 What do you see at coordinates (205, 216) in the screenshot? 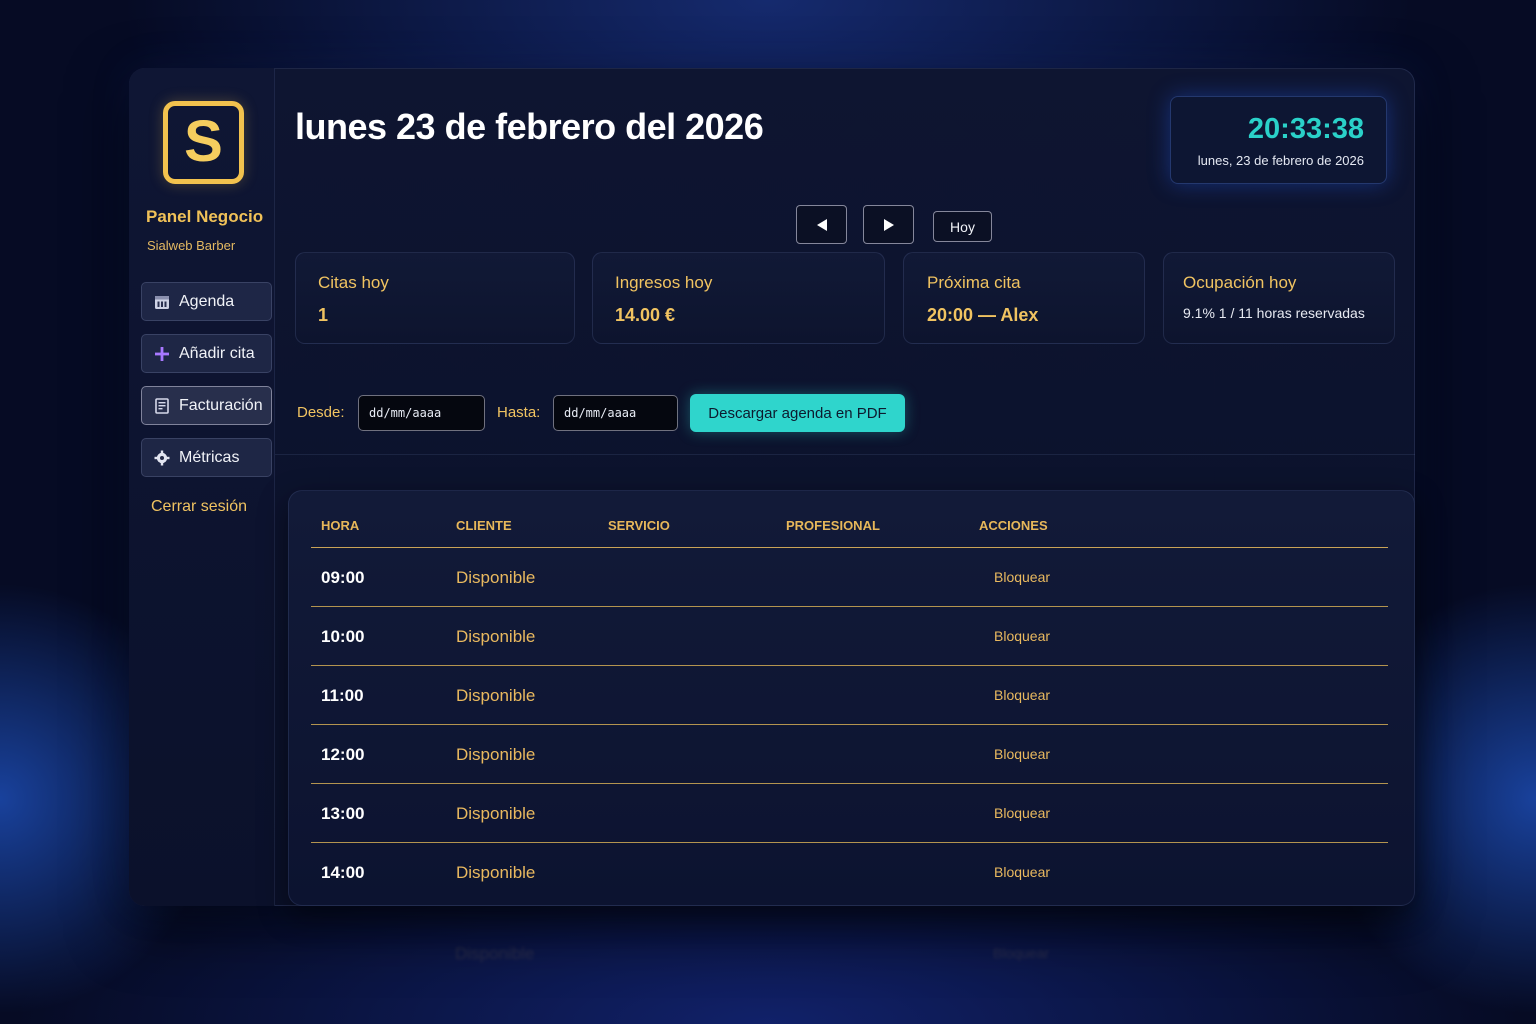
I see `brand-title: Panel Negocio` at bounding box center [205, 216].